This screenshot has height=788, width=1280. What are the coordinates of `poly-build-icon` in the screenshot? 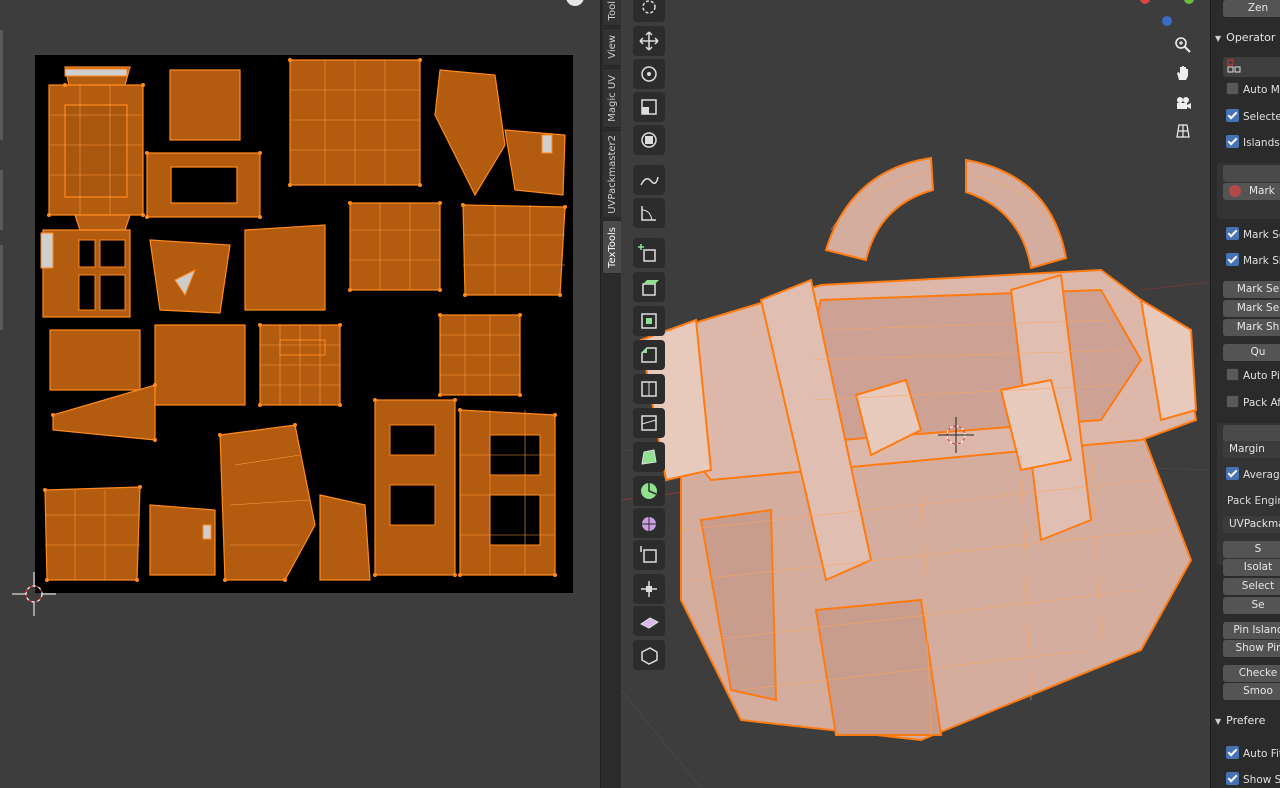 It's located at (649, 457).